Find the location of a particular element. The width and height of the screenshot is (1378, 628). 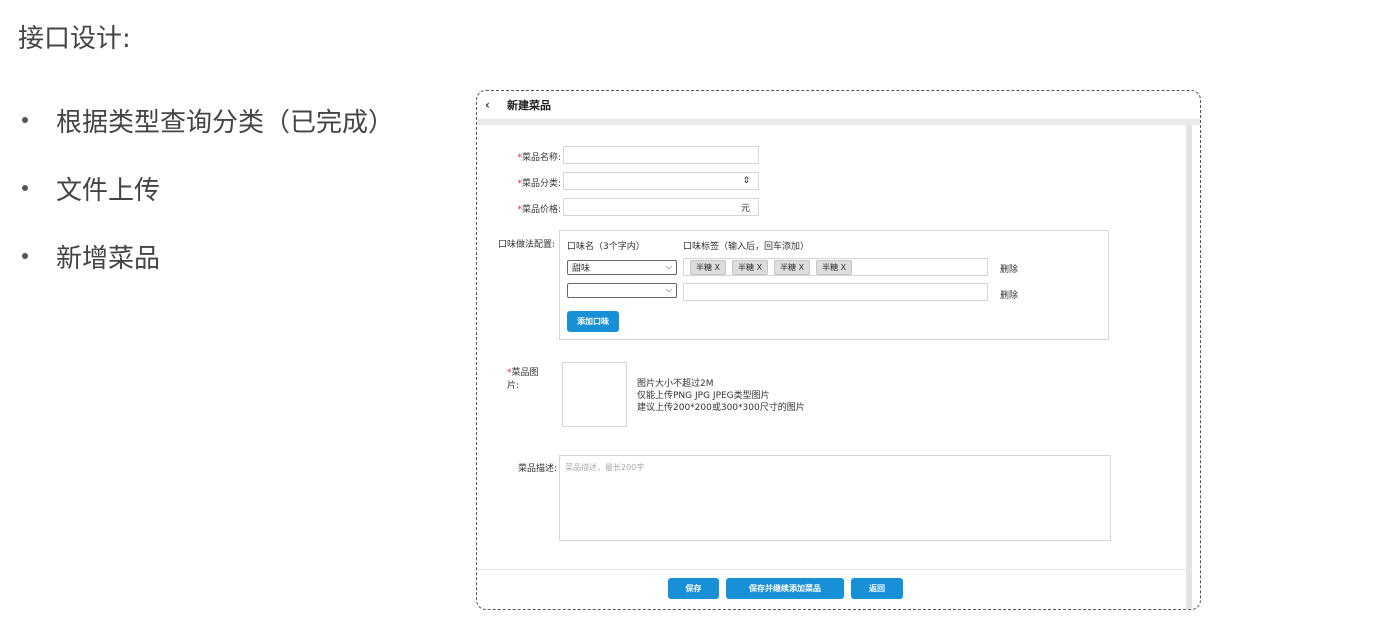

image-upload-box is located at coordinates (594, 394).